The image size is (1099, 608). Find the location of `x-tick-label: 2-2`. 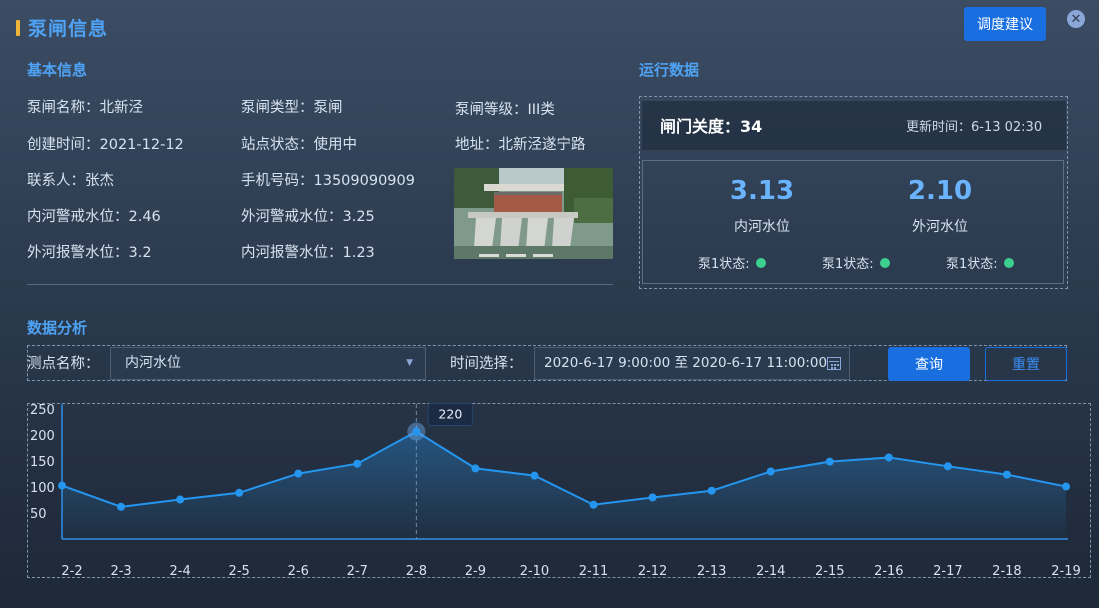

x-tick-label: 2-2 is located at coordinates (71, 571).